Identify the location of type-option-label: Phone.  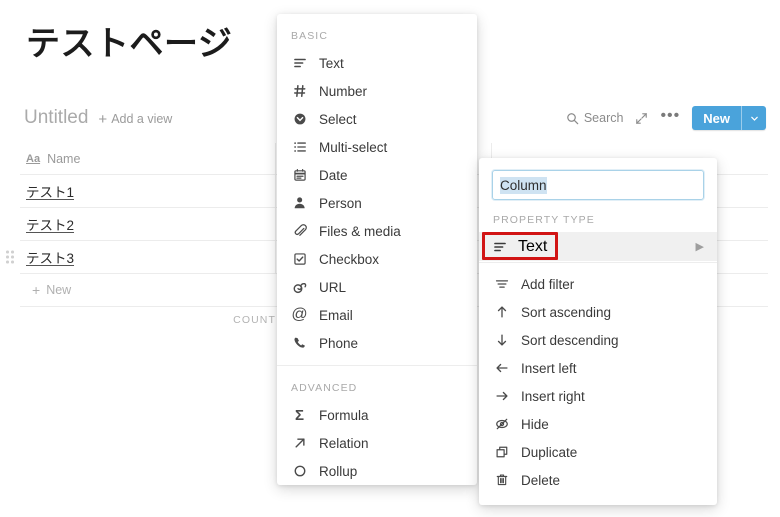
(339, 343).